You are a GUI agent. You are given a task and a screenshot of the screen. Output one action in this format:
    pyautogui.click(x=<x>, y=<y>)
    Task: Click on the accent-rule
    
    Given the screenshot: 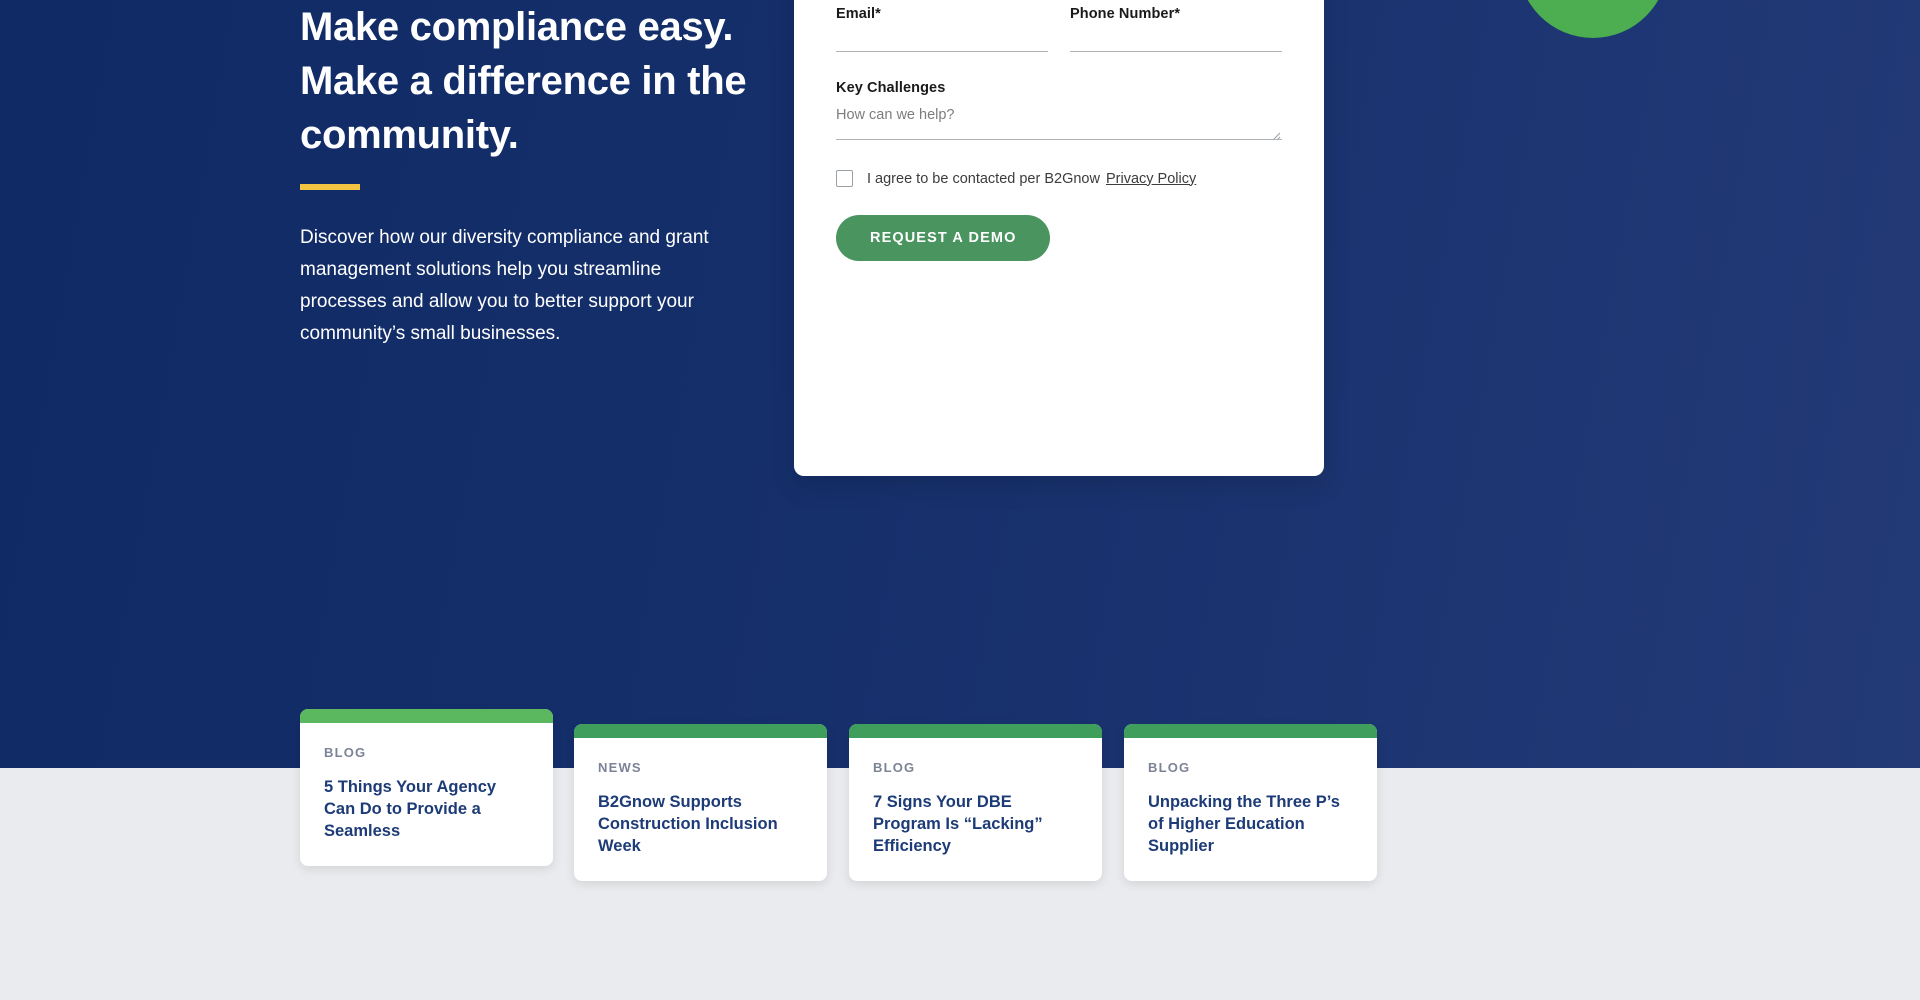 What is the action you would take?
    pyautogui.click(x=330, y=187)
    